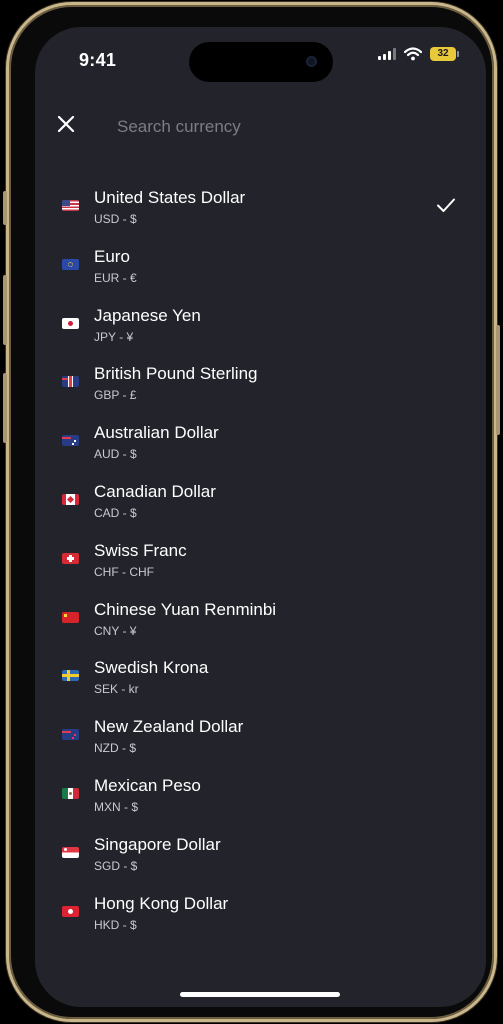 The width and height of the screenshot is (503, 1024). Describe the element at coordinates (115, 924) in the screenshot. I see `currency-code: HKD - $` at that location.